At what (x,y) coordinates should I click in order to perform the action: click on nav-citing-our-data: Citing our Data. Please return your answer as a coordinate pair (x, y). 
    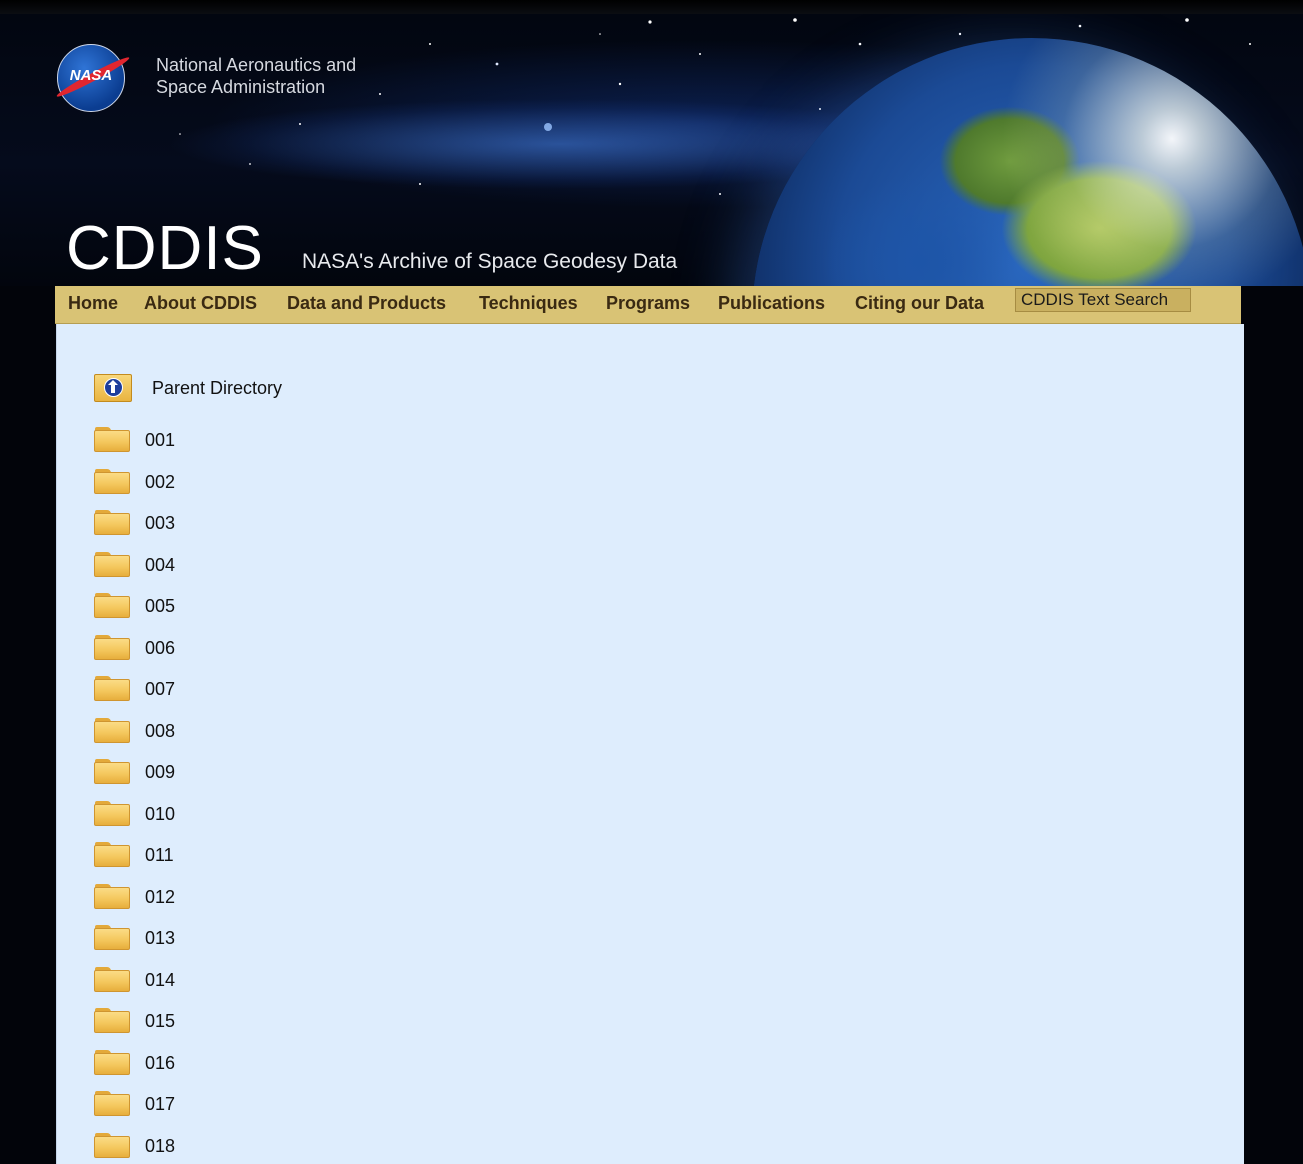
    Looking at the image, I should click on (919, 303).